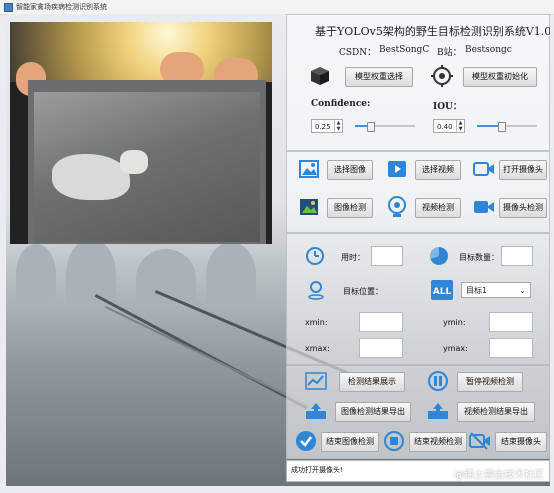 The width and height of the screenshot is (554, 493). I want to click on position-label: 目标位置：, so click(363, 291).